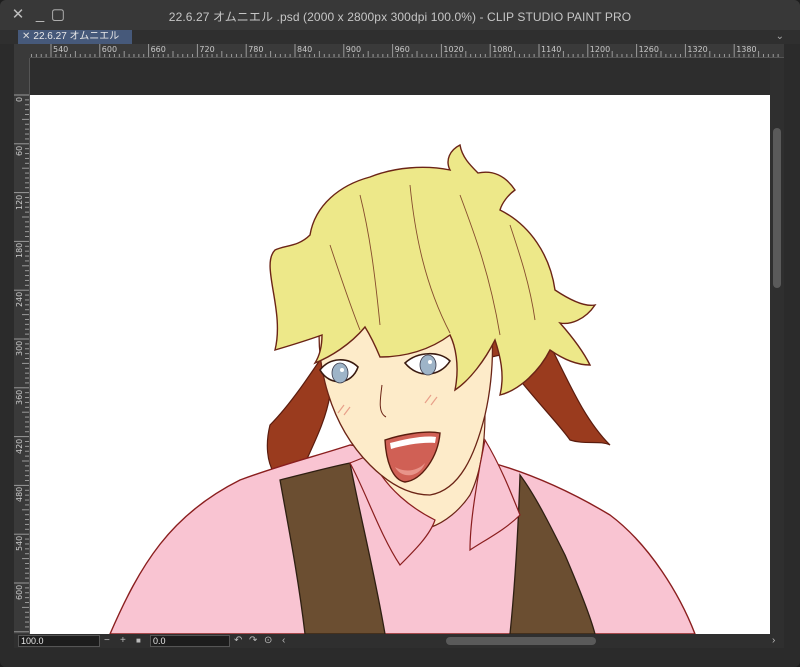  Describe the element at coordinates (353, 49) in the screenshot. I see `ruler-label: 900` at that location.